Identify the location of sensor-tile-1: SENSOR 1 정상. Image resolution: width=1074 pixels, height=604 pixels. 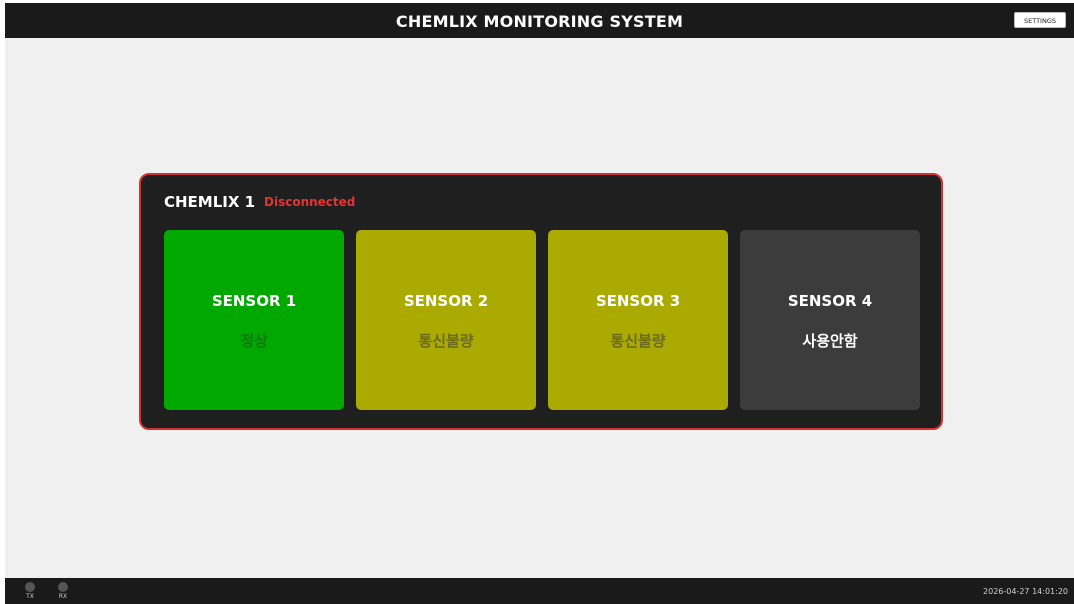
(254, 320).